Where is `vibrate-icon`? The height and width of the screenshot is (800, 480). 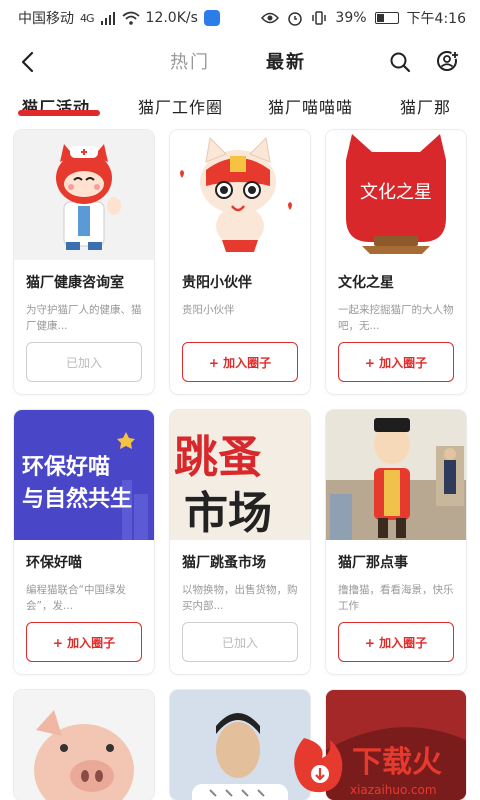 vibrate-icon is located at coordinates (319, 18).